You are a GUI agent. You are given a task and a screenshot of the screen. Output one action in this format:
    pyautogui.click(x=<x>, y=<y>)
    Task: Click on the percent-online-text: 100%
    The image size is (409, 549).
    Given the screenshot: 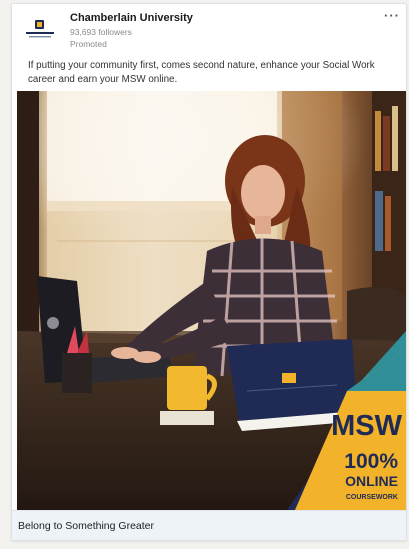 What is the action you would take?
    pyautogui.click(x=371, y=461)
    